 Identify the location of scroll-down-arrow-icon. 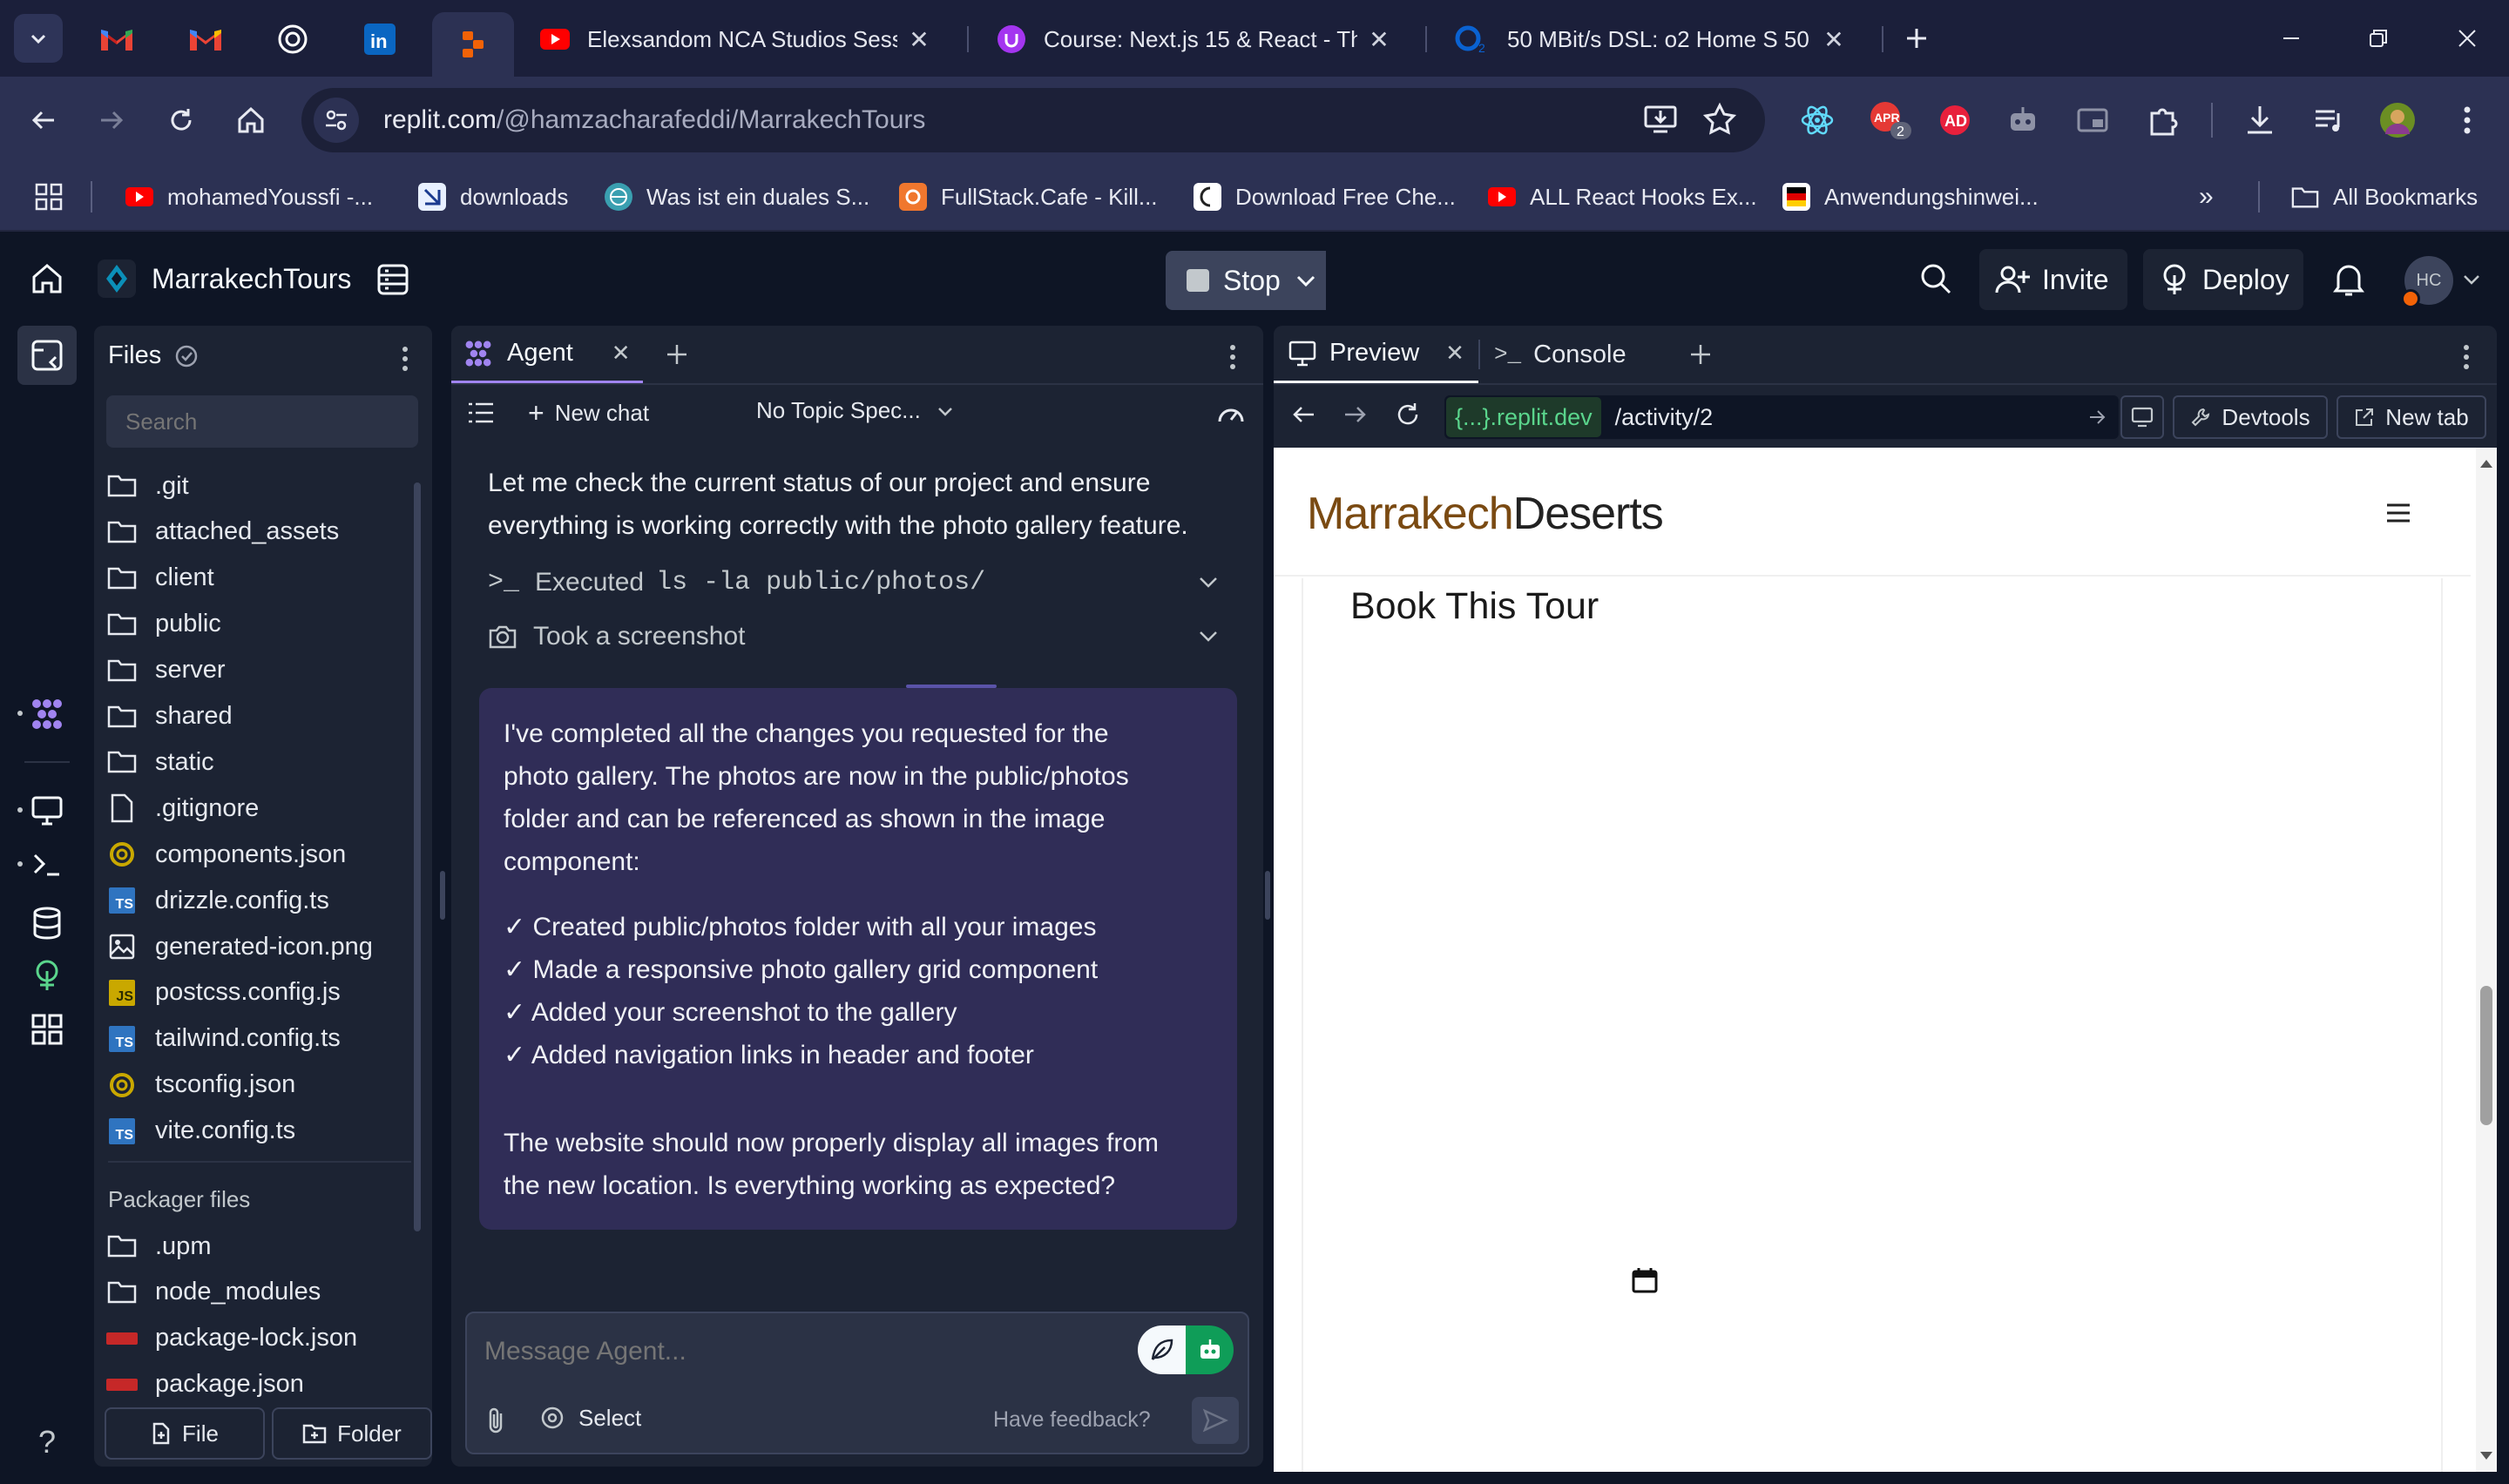
(2486, 1456).